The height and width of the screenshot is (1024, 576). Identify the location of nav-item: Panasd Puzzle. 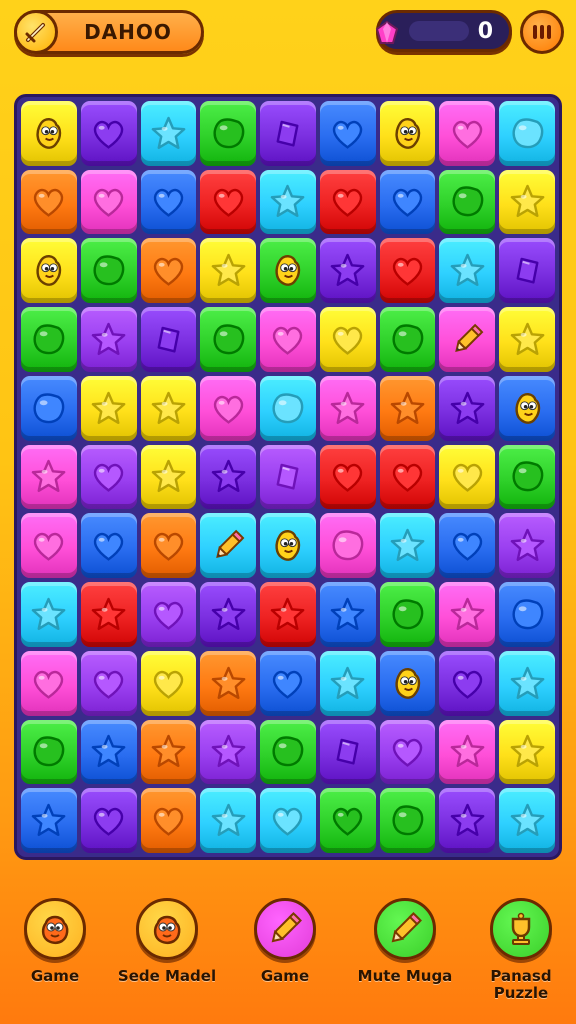
(521, 950).